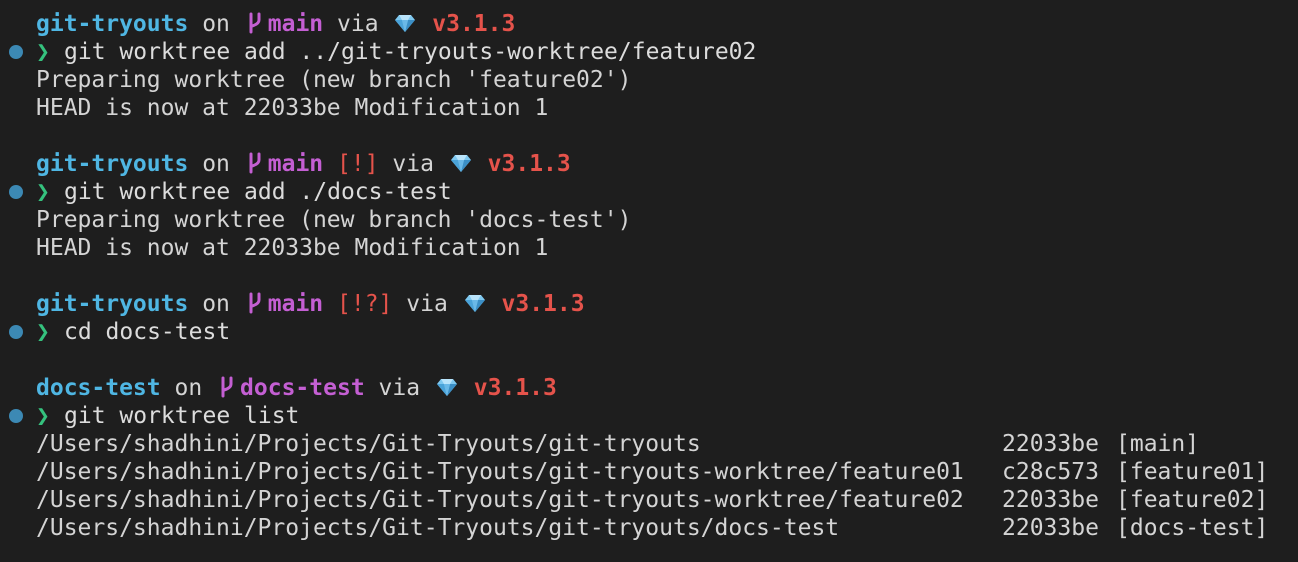  Describe the element at coordinates (1192, 528) in the screenshot. I see `worktree-branch: [docs-test]` at that location.